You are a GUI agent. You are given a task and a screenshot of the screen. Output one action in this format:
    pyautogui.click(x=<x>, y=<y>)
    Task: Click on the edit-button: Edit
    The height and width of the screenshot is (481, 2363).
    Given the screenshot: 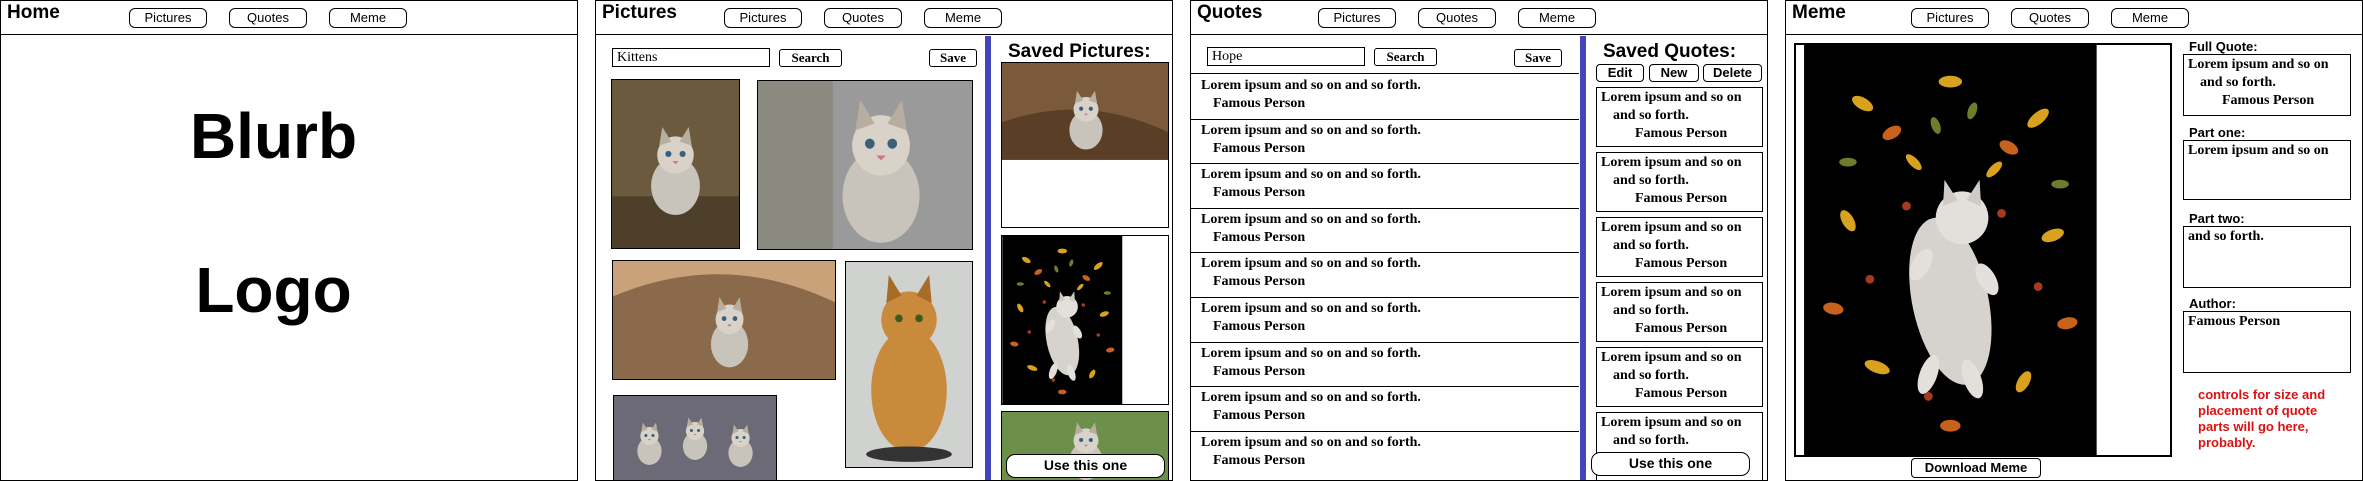 What is the action you would take?
    pyautogui.click(x=1620, y=73)
    